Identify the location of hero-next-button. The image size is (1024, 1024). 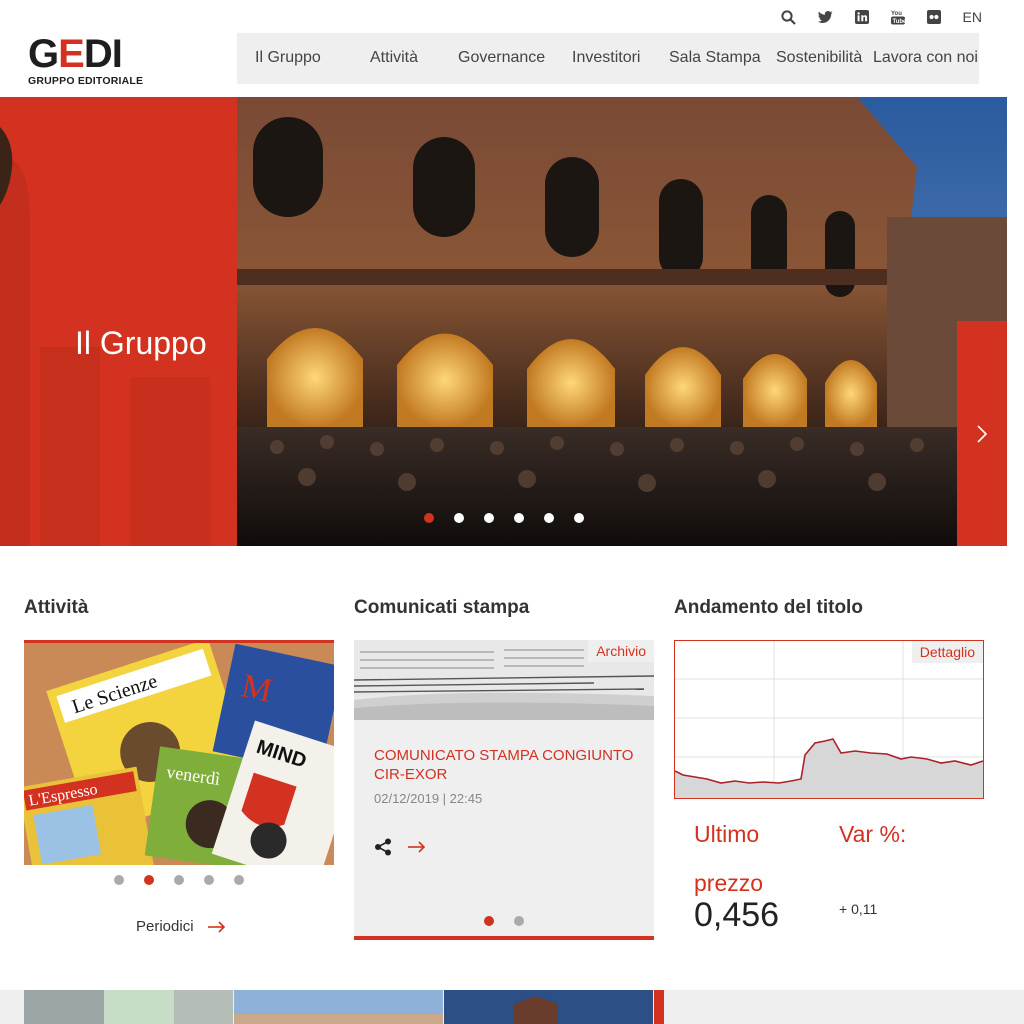
(982, 433).